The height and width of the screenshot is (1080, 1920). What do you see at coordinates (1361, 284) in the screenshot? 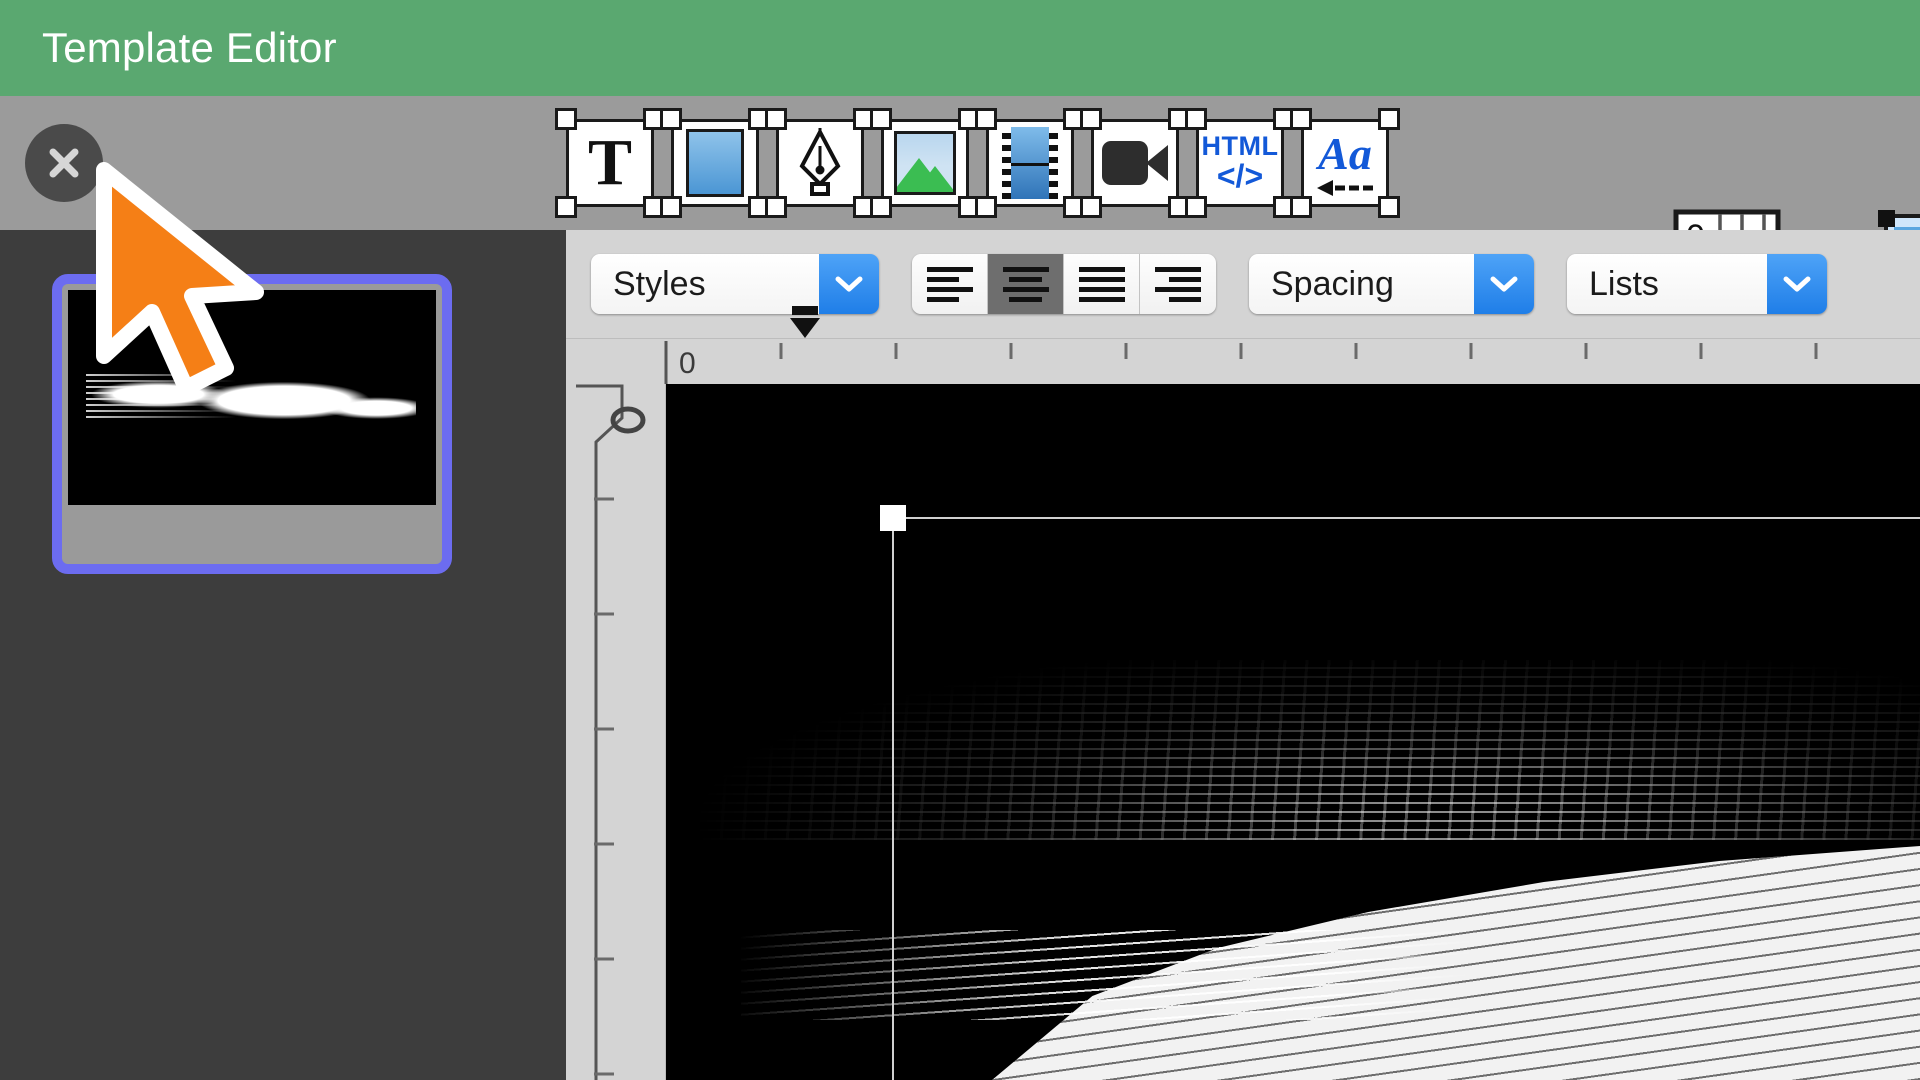
I see `spacing-dropdown-label: Spacing` at bounding box center [1361, 284].